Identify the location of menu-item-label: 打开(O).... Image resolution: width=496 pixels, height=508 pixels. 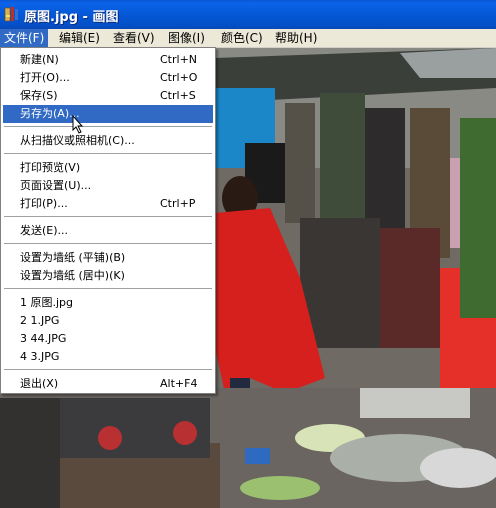
(45, 77).